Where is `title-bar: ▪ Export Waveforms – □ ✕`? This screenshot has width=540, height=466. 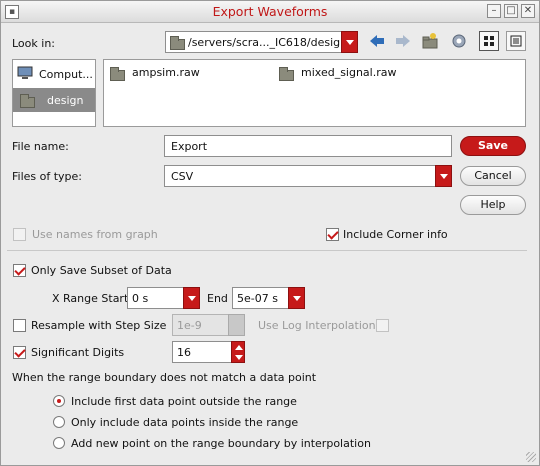 title-bar: ▪ Export Waveforms – □ ✕ is located at coordinates (270, 12).